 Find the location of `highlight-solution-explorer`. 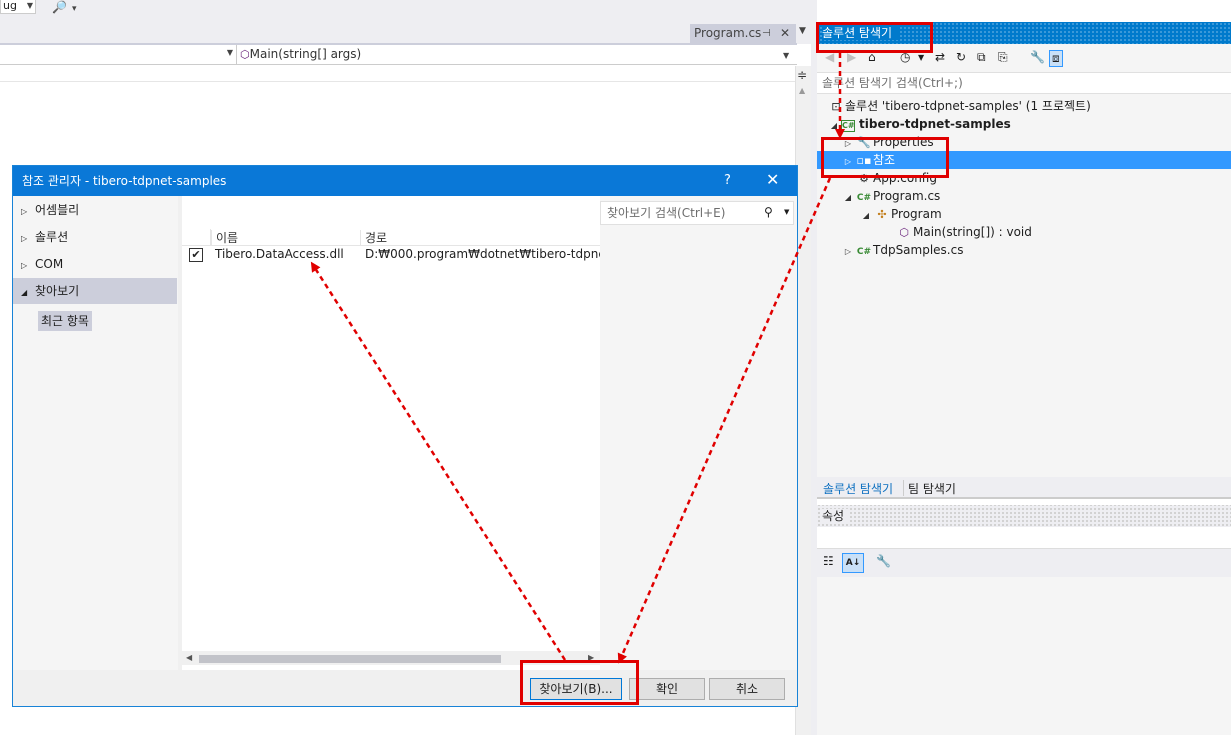

highlight-solution-explorer is located at coordinates (874, 37).